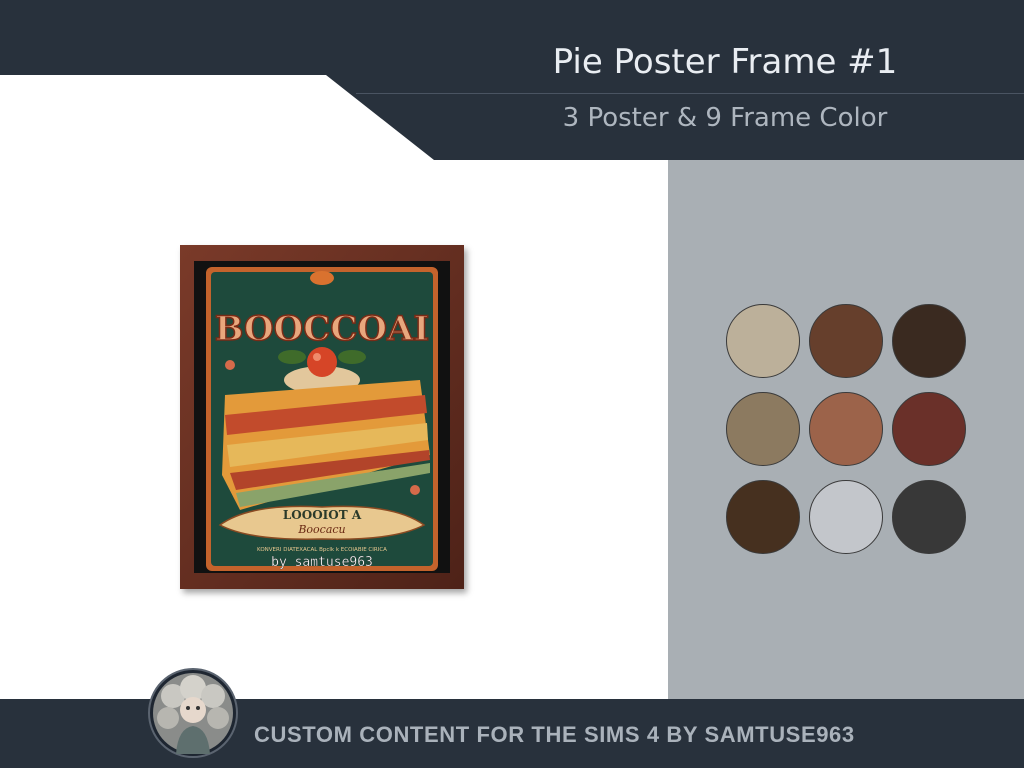 This screenshot has height=768, width=1024. Describe the element at coordinates (292, 357) in the screenshot. I see `leaf-left` at that location.